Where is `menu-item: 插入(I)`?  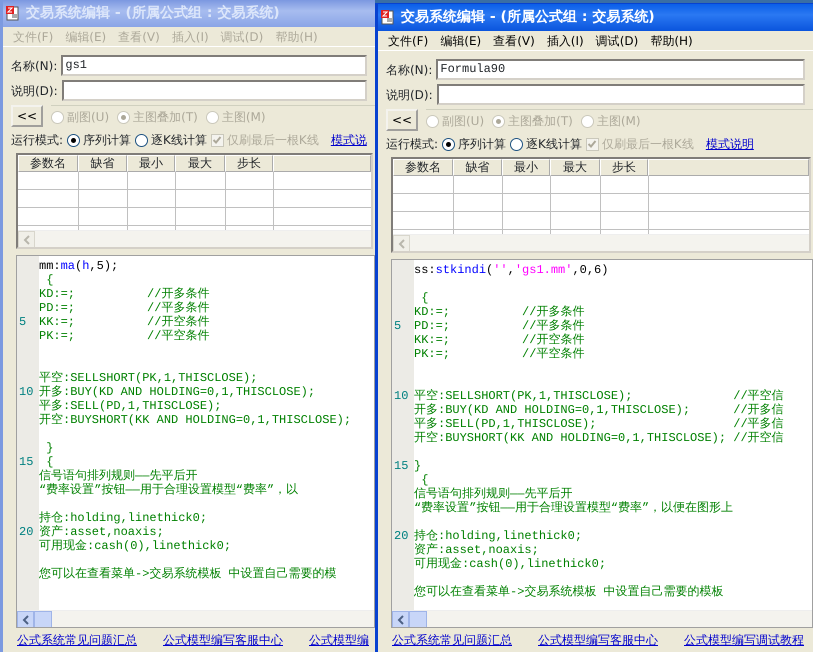
menu-item: 插入(I) is located at coordinates (565, 40).